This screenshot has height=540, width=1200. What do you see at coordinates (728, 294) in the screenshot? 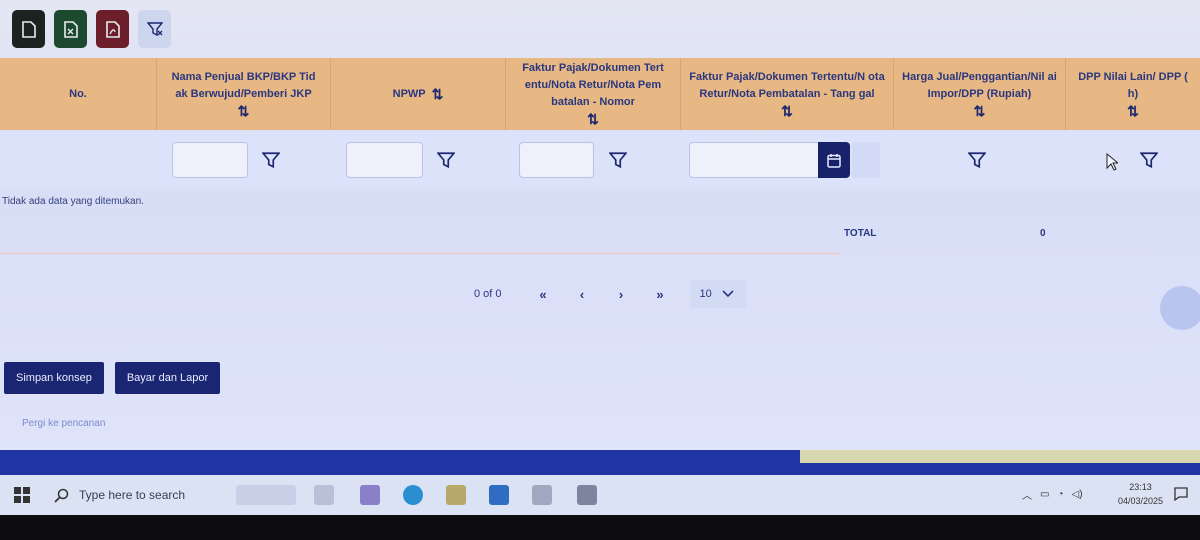
I see `chevron-down-icon` at bounding box center [728, 294].